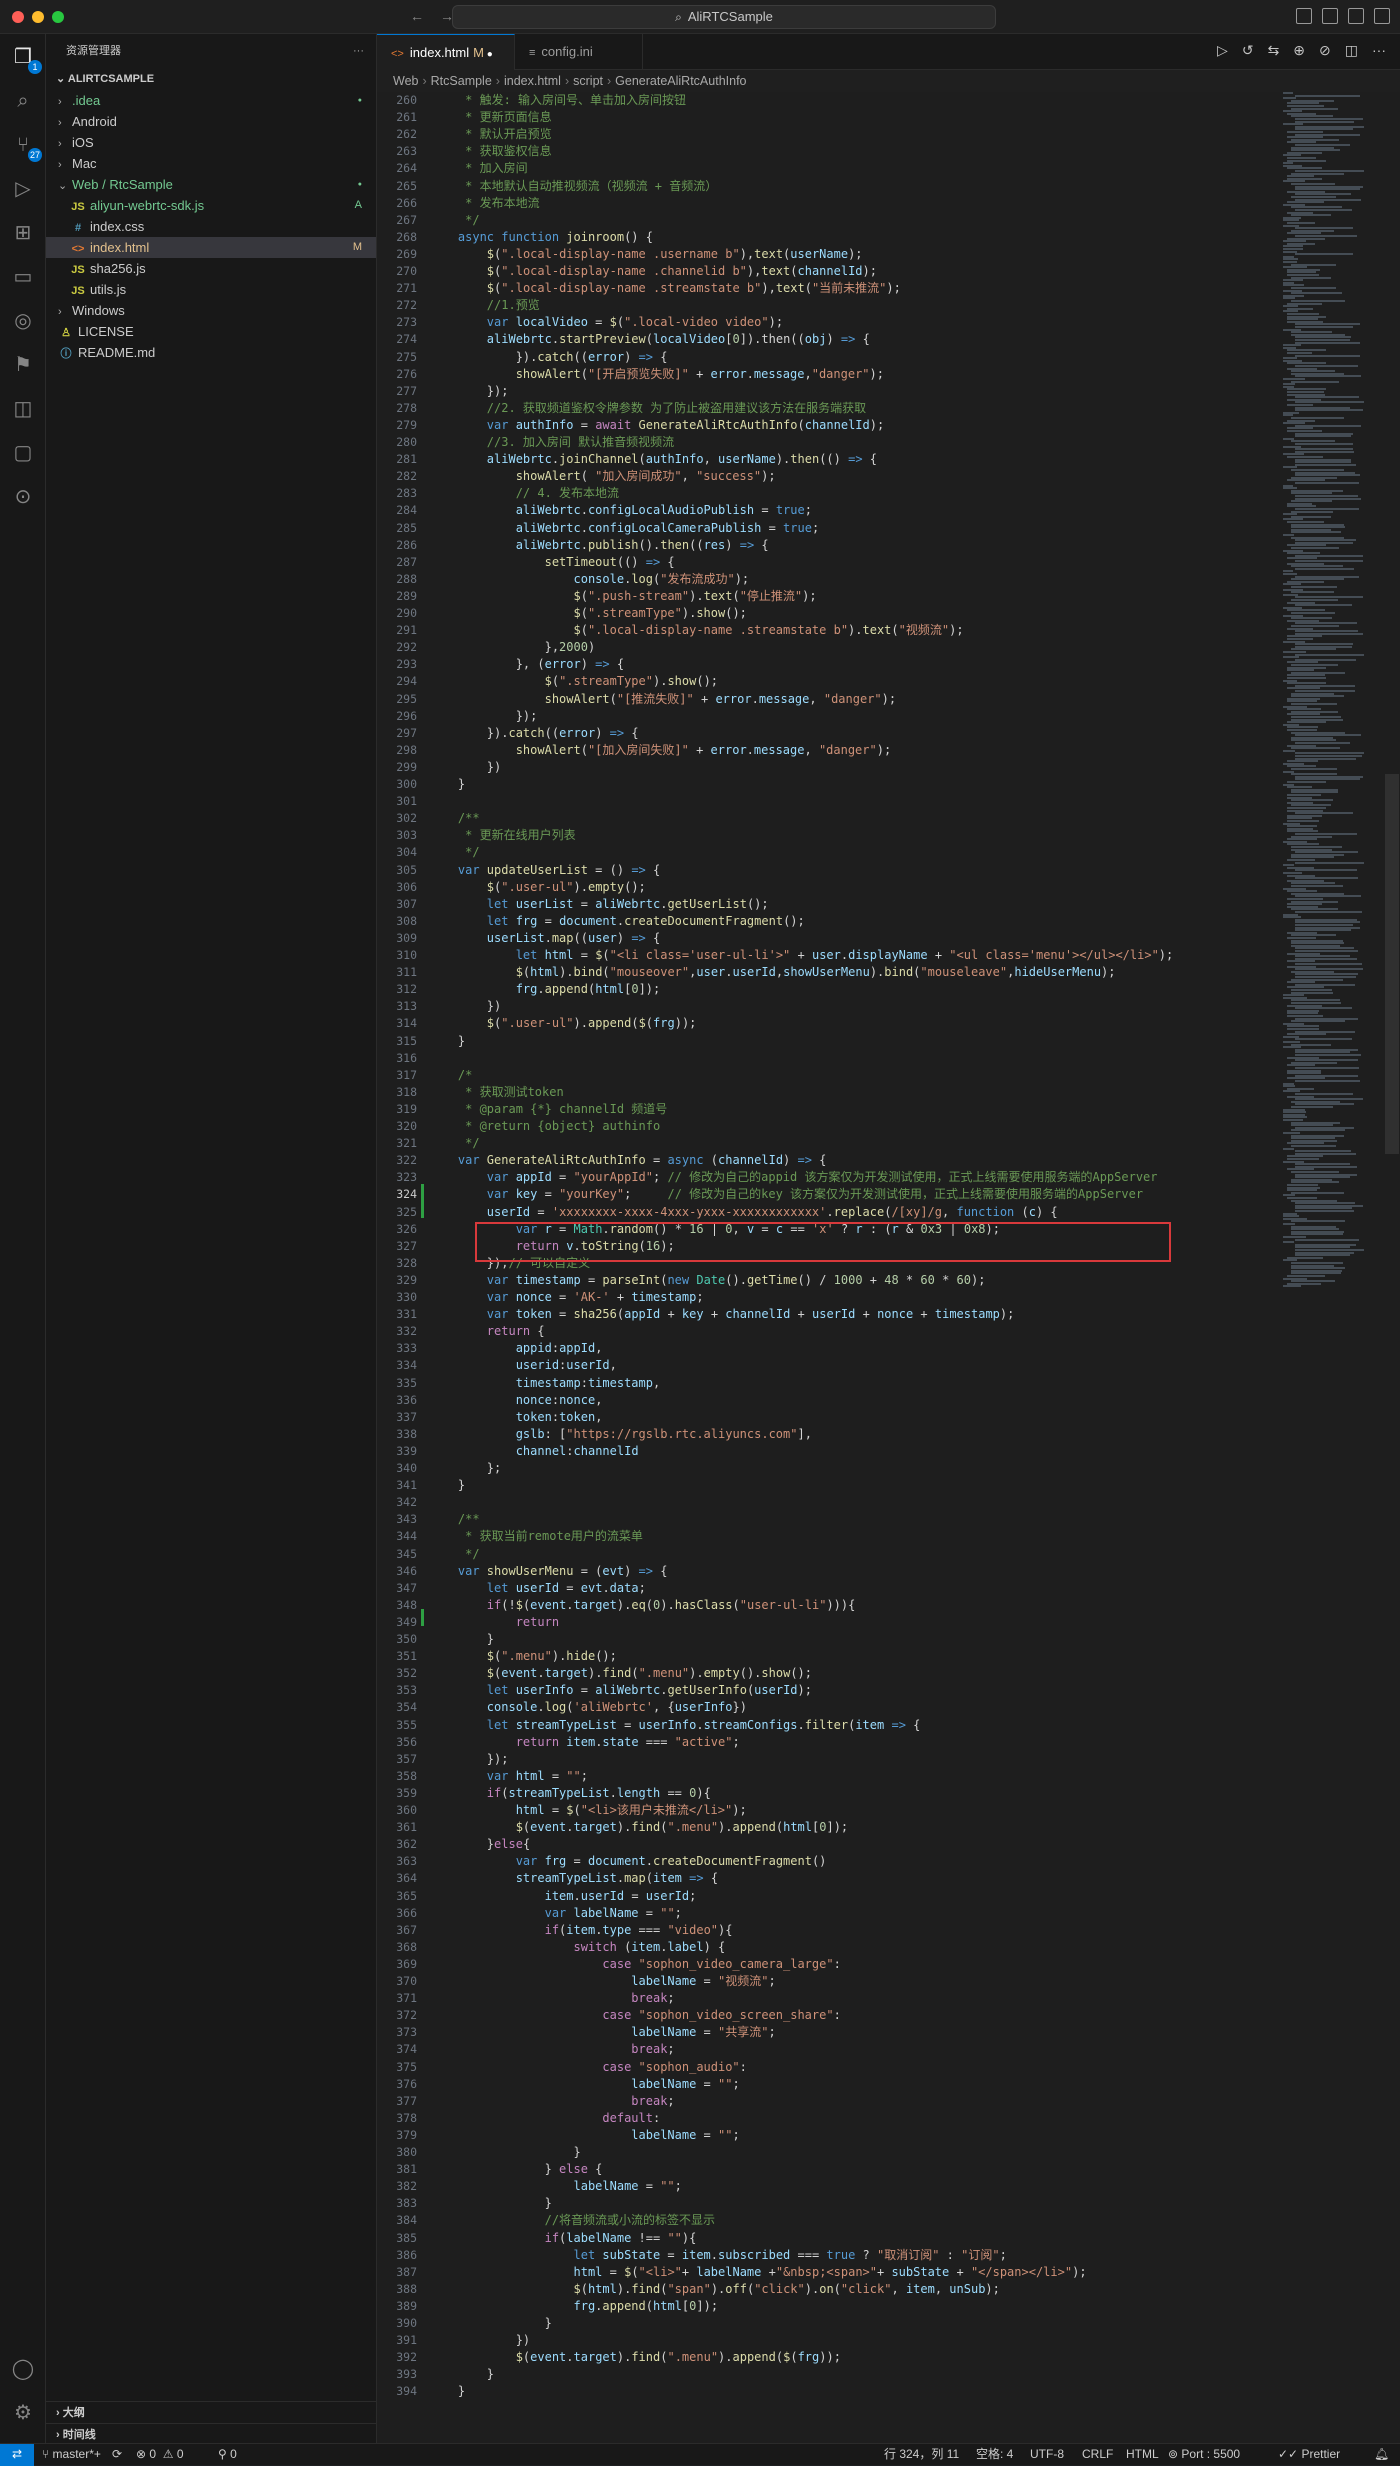  What do you see at coordinates (541, 2117) in the screenshot?
I see `code-token: default` at bounding box center [541, 2117].